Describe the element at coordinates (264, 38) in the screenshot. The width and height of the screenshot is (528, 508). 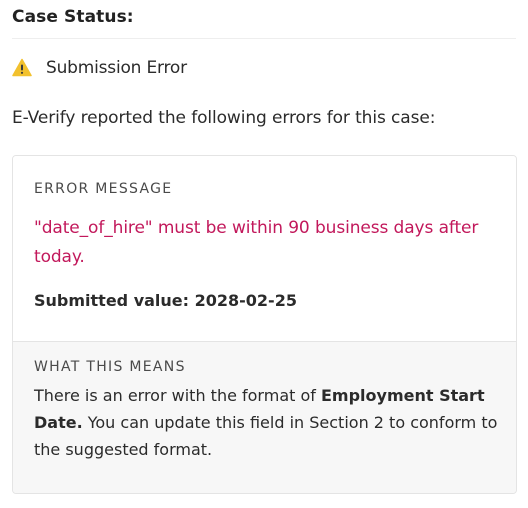
I see `divider` at that location.